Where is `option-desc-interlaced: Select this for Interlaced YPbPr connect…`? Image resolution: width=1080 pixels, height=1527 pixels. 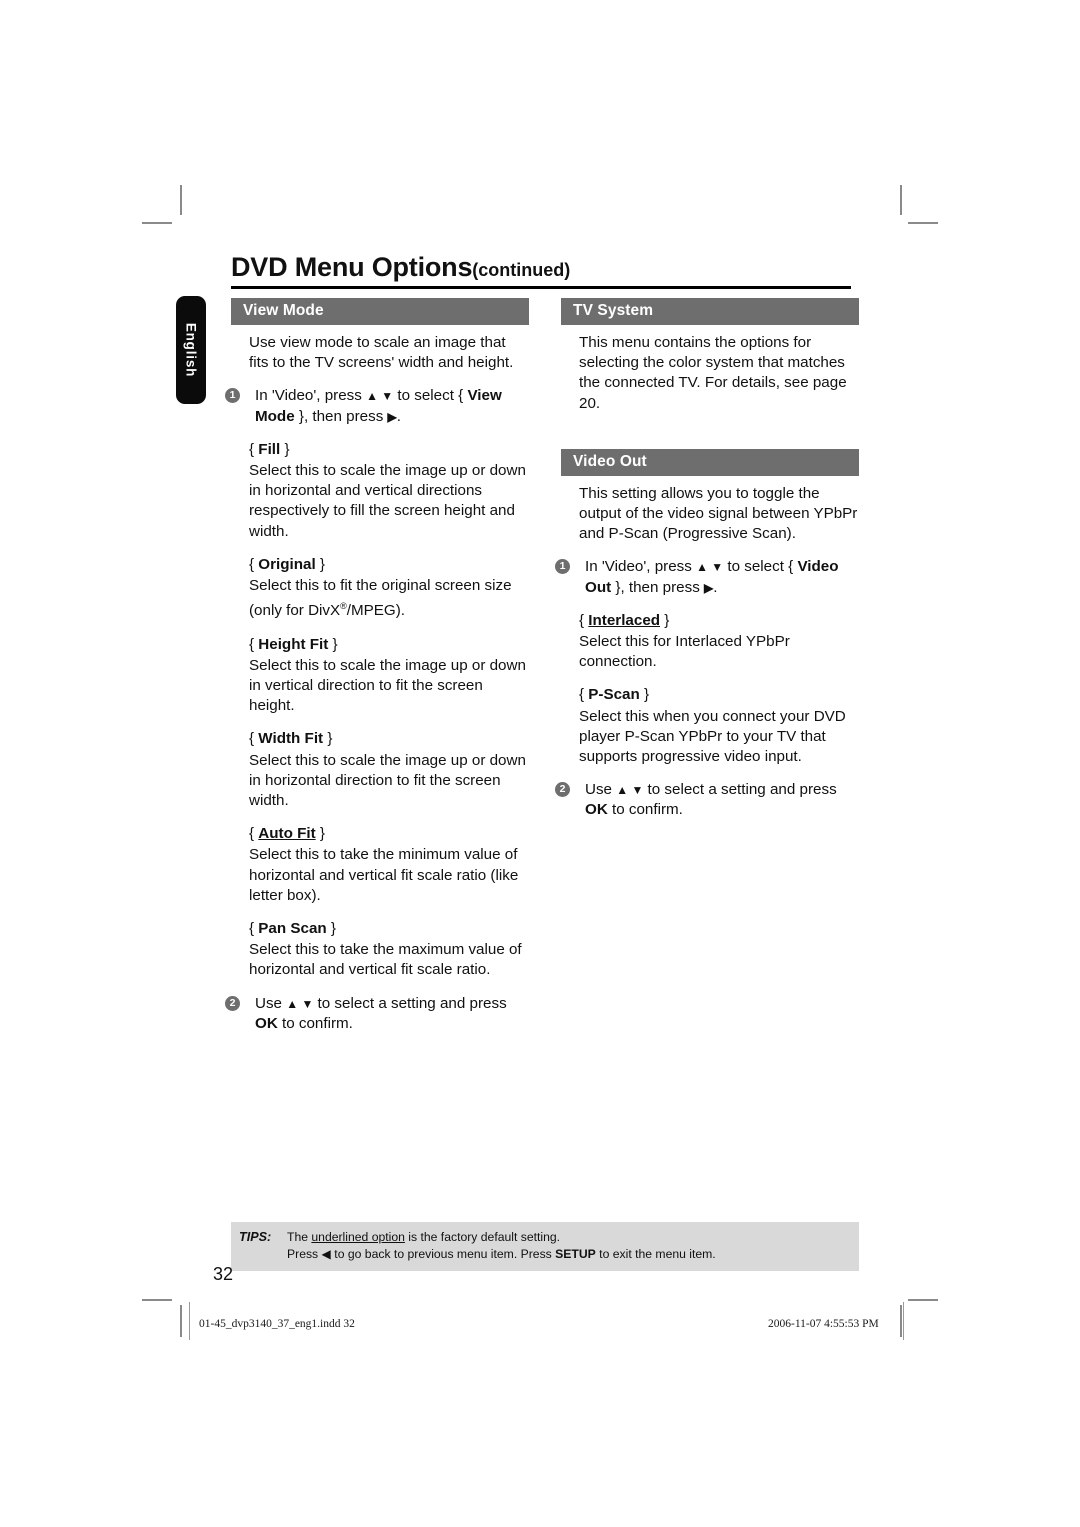
option-desc-interlaced: Select this for Interlaced YPbPr connect… is located at coordinates (684, 652).